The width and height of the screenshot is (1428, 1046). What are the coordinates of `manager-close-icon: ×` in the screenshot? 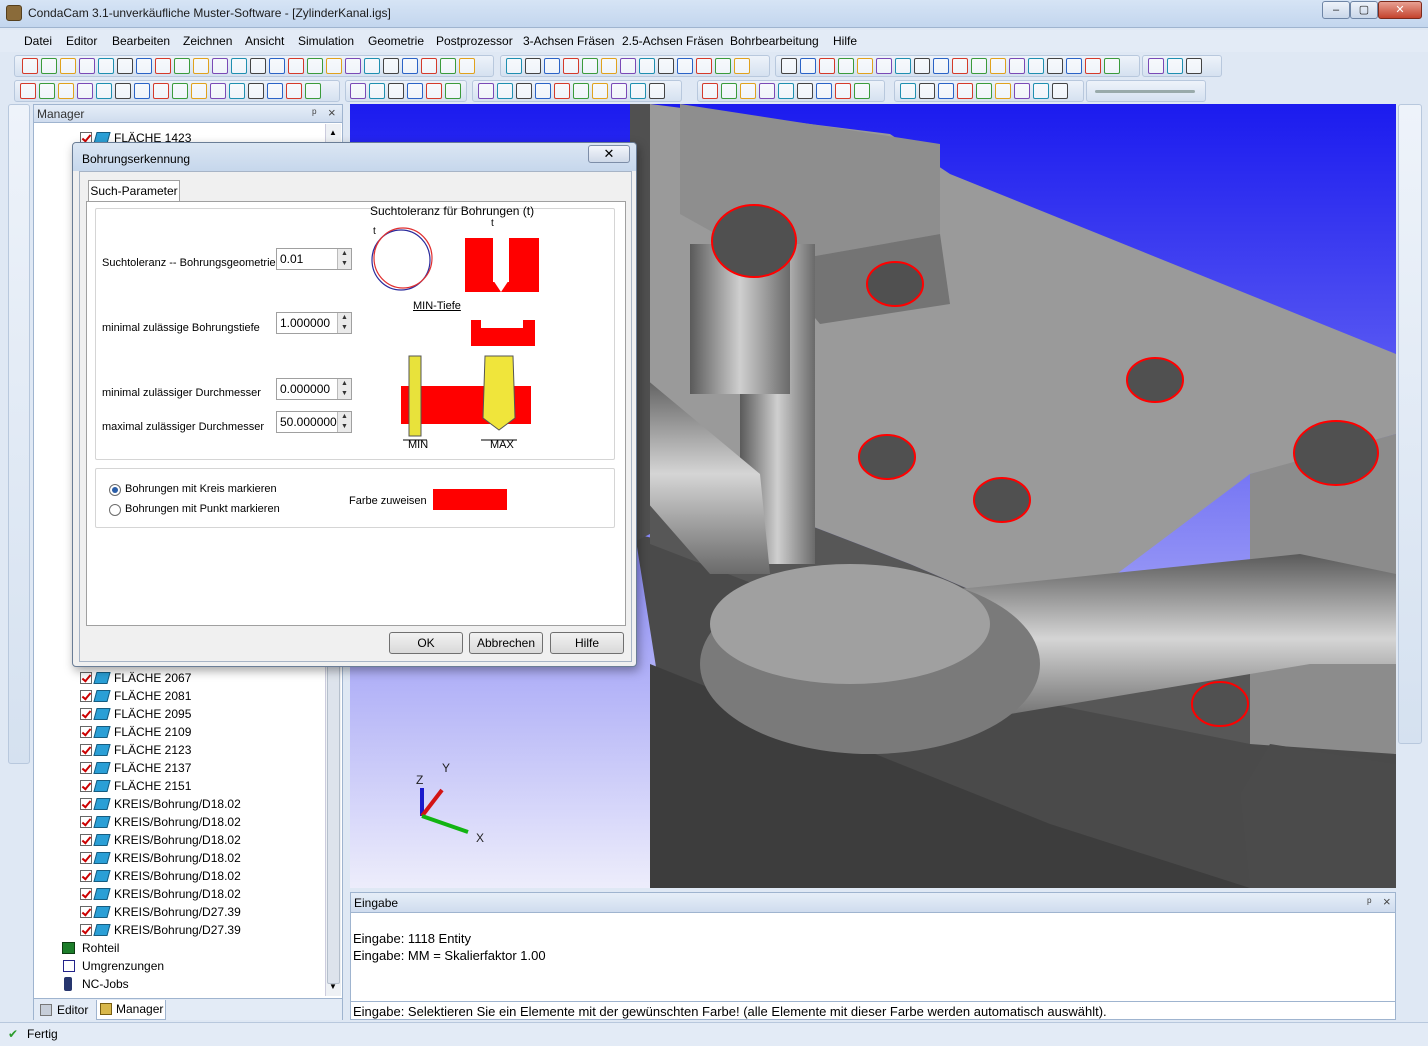 It's located at (332, 112).